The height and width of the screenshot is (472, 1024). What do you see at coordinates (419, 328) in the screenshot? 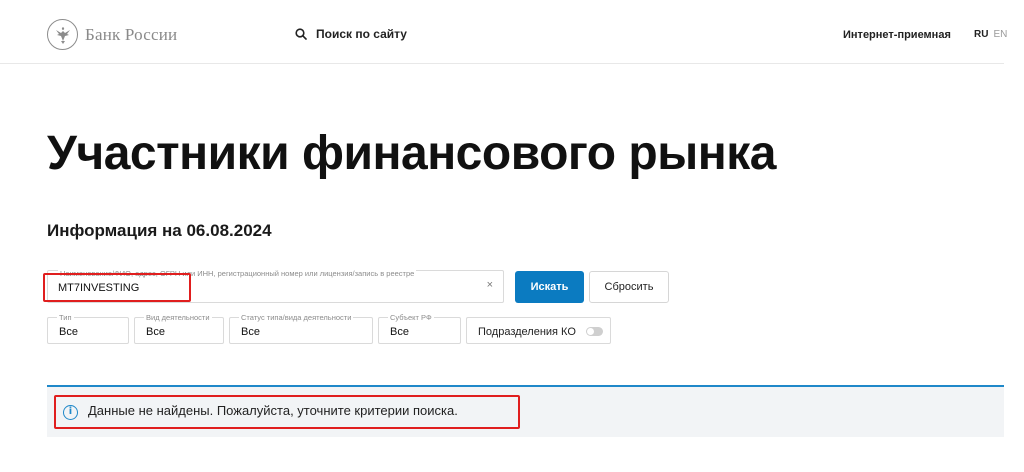
I see `filter-region: Субъект РФ Все` at bounding box center [419, 328].